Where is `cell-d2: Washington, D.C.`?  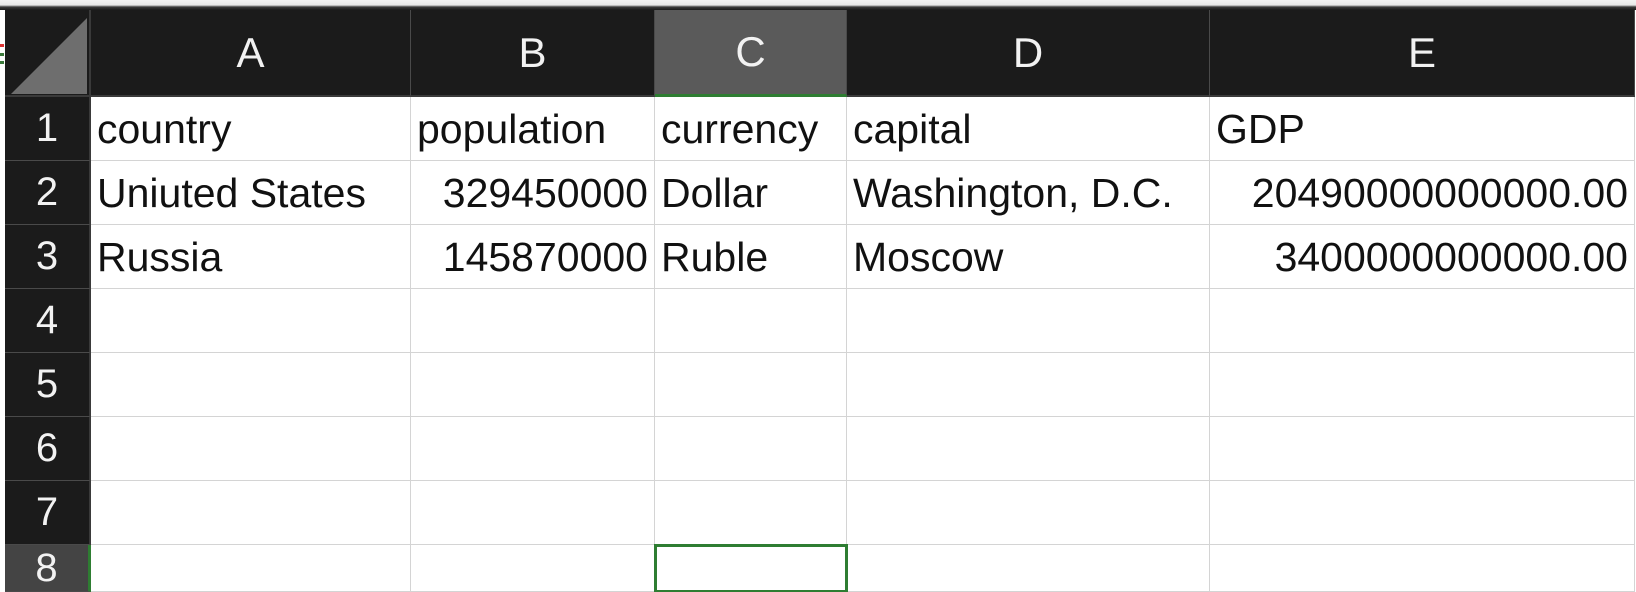 cell-d2: Washington, D.C. is located at coordinates (1028, 193).